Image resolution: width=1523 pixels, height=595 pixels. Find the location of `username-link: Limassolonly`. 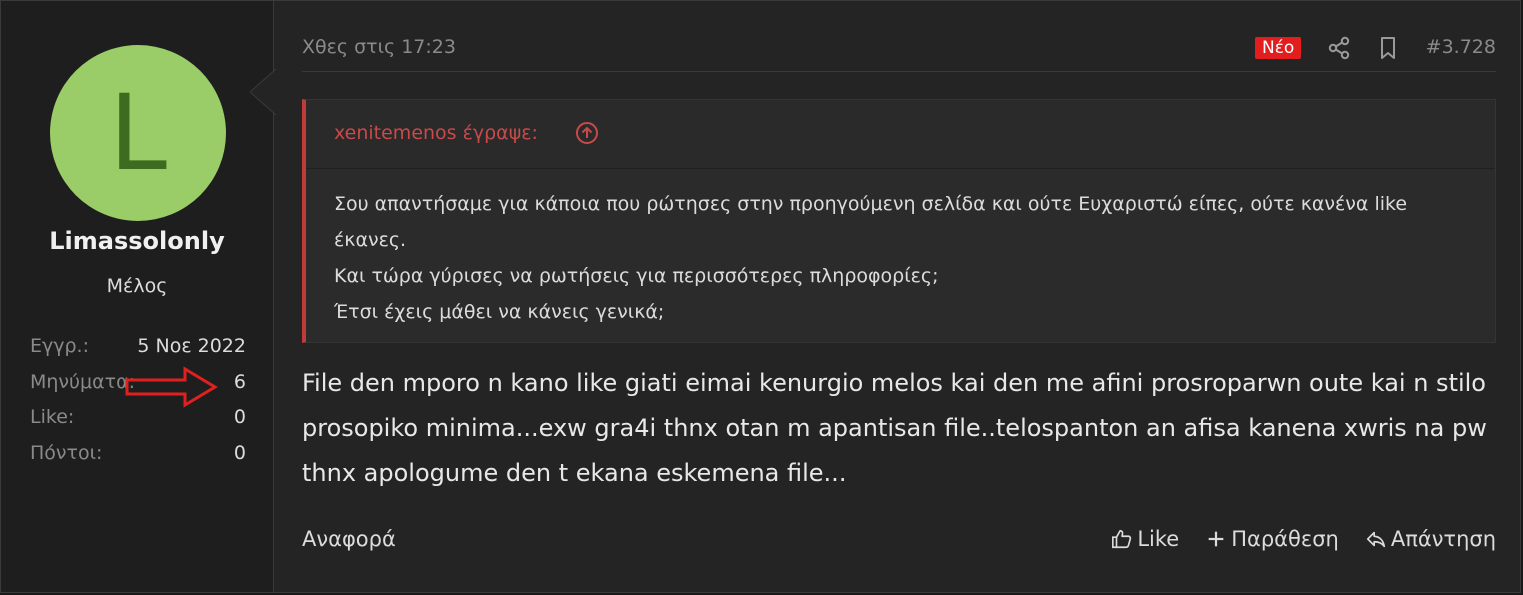

username-link: Limassolonly is located at coordinates (137, 241).